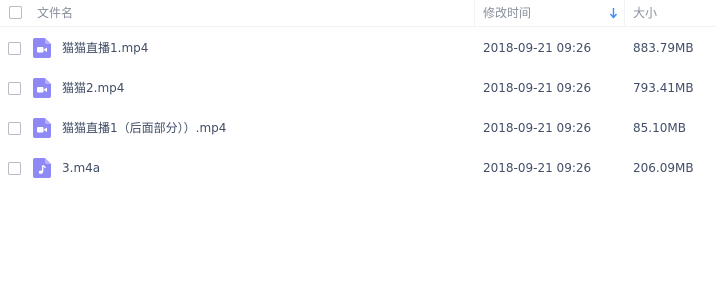 The height and width of the screenshot is (308, 716). Describe the element at coordinates (663, 168) in the screenshot. I see `file-size: 206.09MB` at that location.